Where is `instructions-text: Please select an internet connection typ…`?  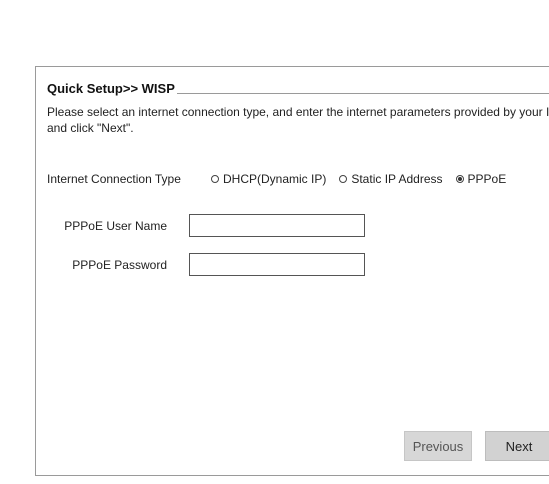
instructions-text: Please select an internet connection typ… is located at coordinates (298, 120).